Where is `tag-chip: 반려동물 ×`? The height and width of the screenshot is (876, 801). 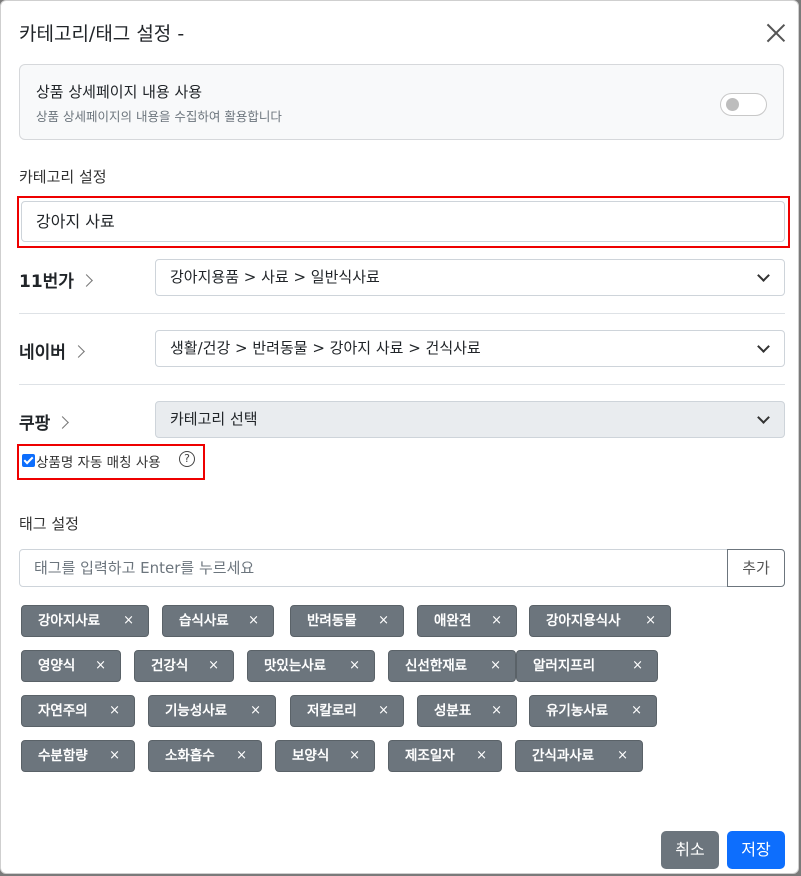
tag-chip: 반려동물 × is located at coordinates (347, 621).